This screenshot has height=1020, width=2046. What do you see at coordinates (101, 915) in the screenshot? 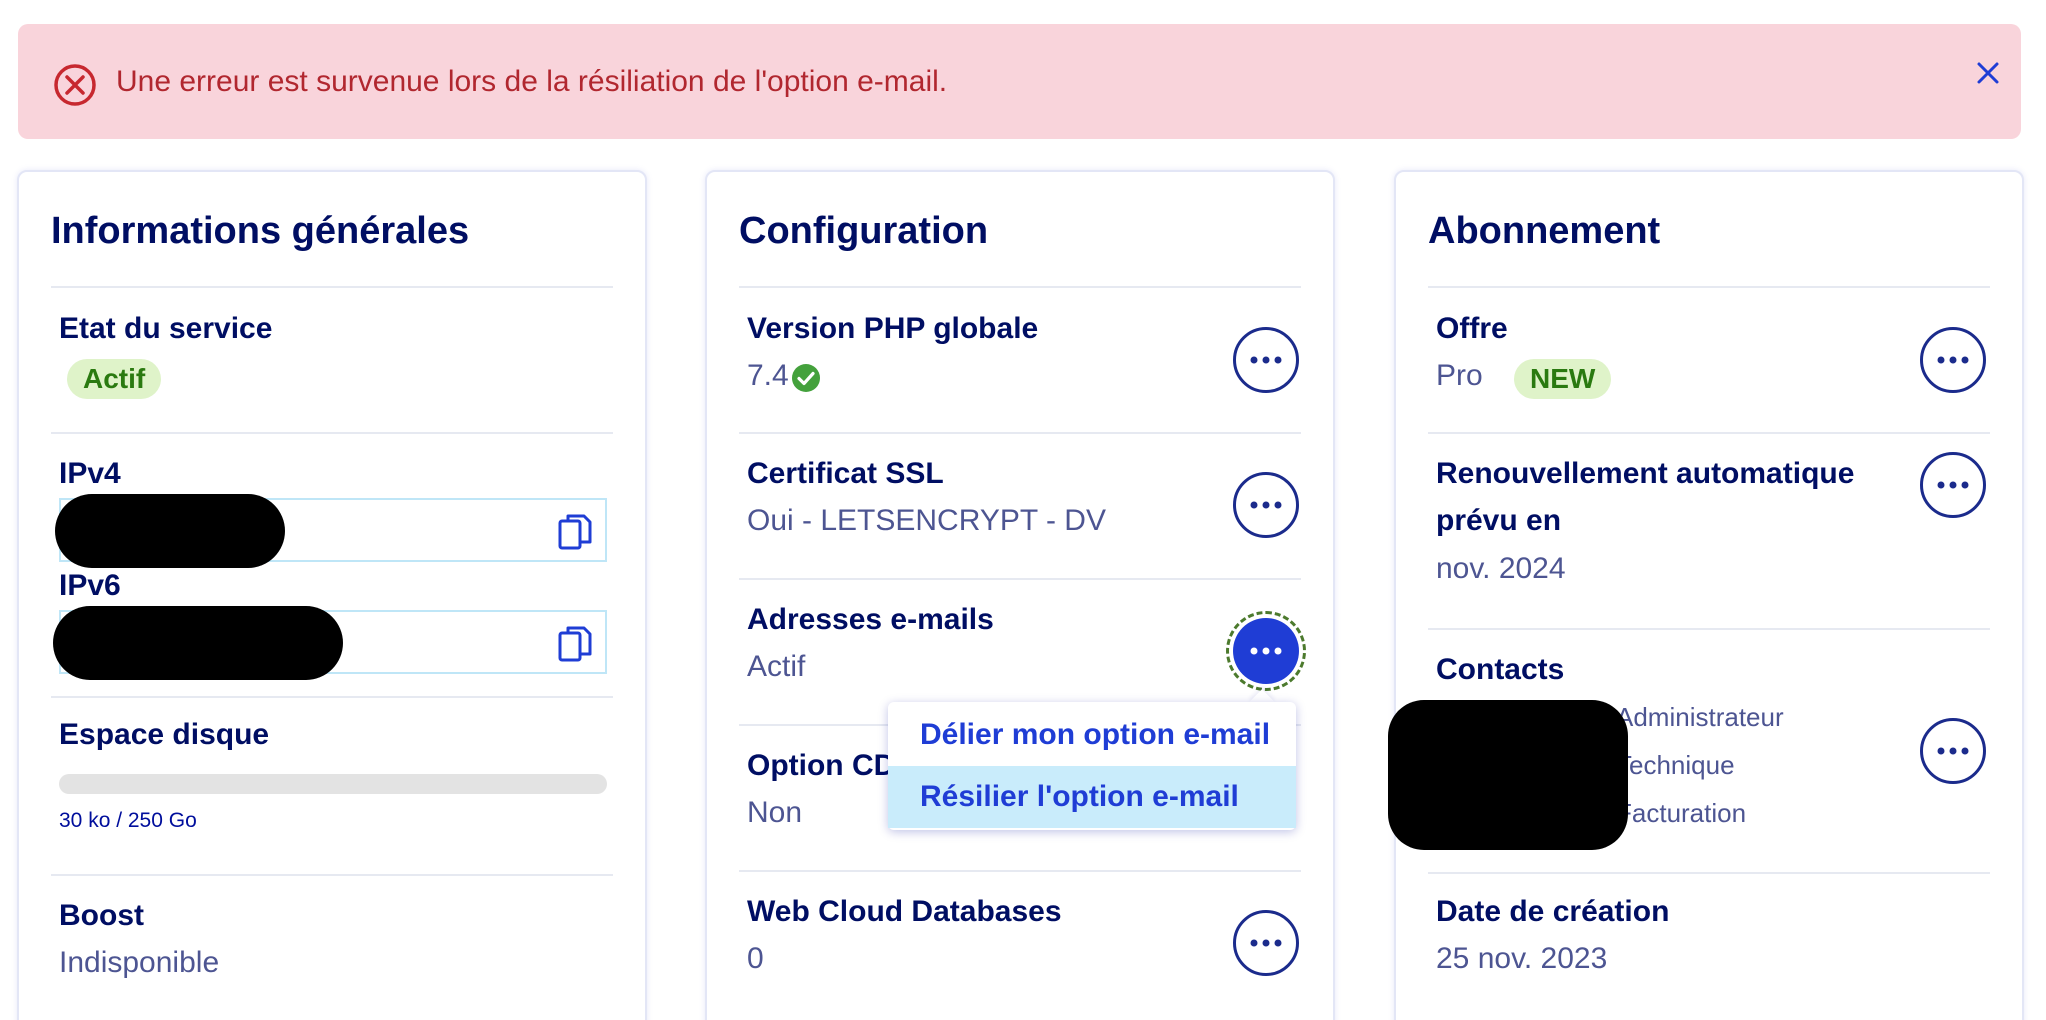
I see `boost-label: Boost` at bounding box center [101, 915].